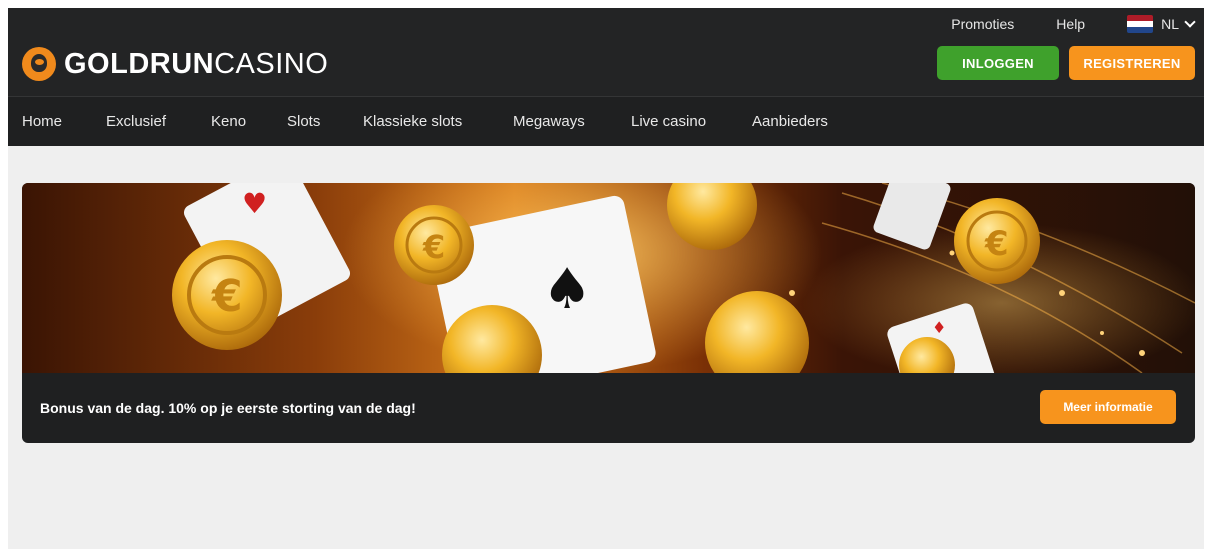 The height and width of the screenshot is (549, 1212). What do you see at coordinates (668, 121) in the screenshot?
I see `nav-item-live-casino: Live casino` at bounding box center [668, 121].